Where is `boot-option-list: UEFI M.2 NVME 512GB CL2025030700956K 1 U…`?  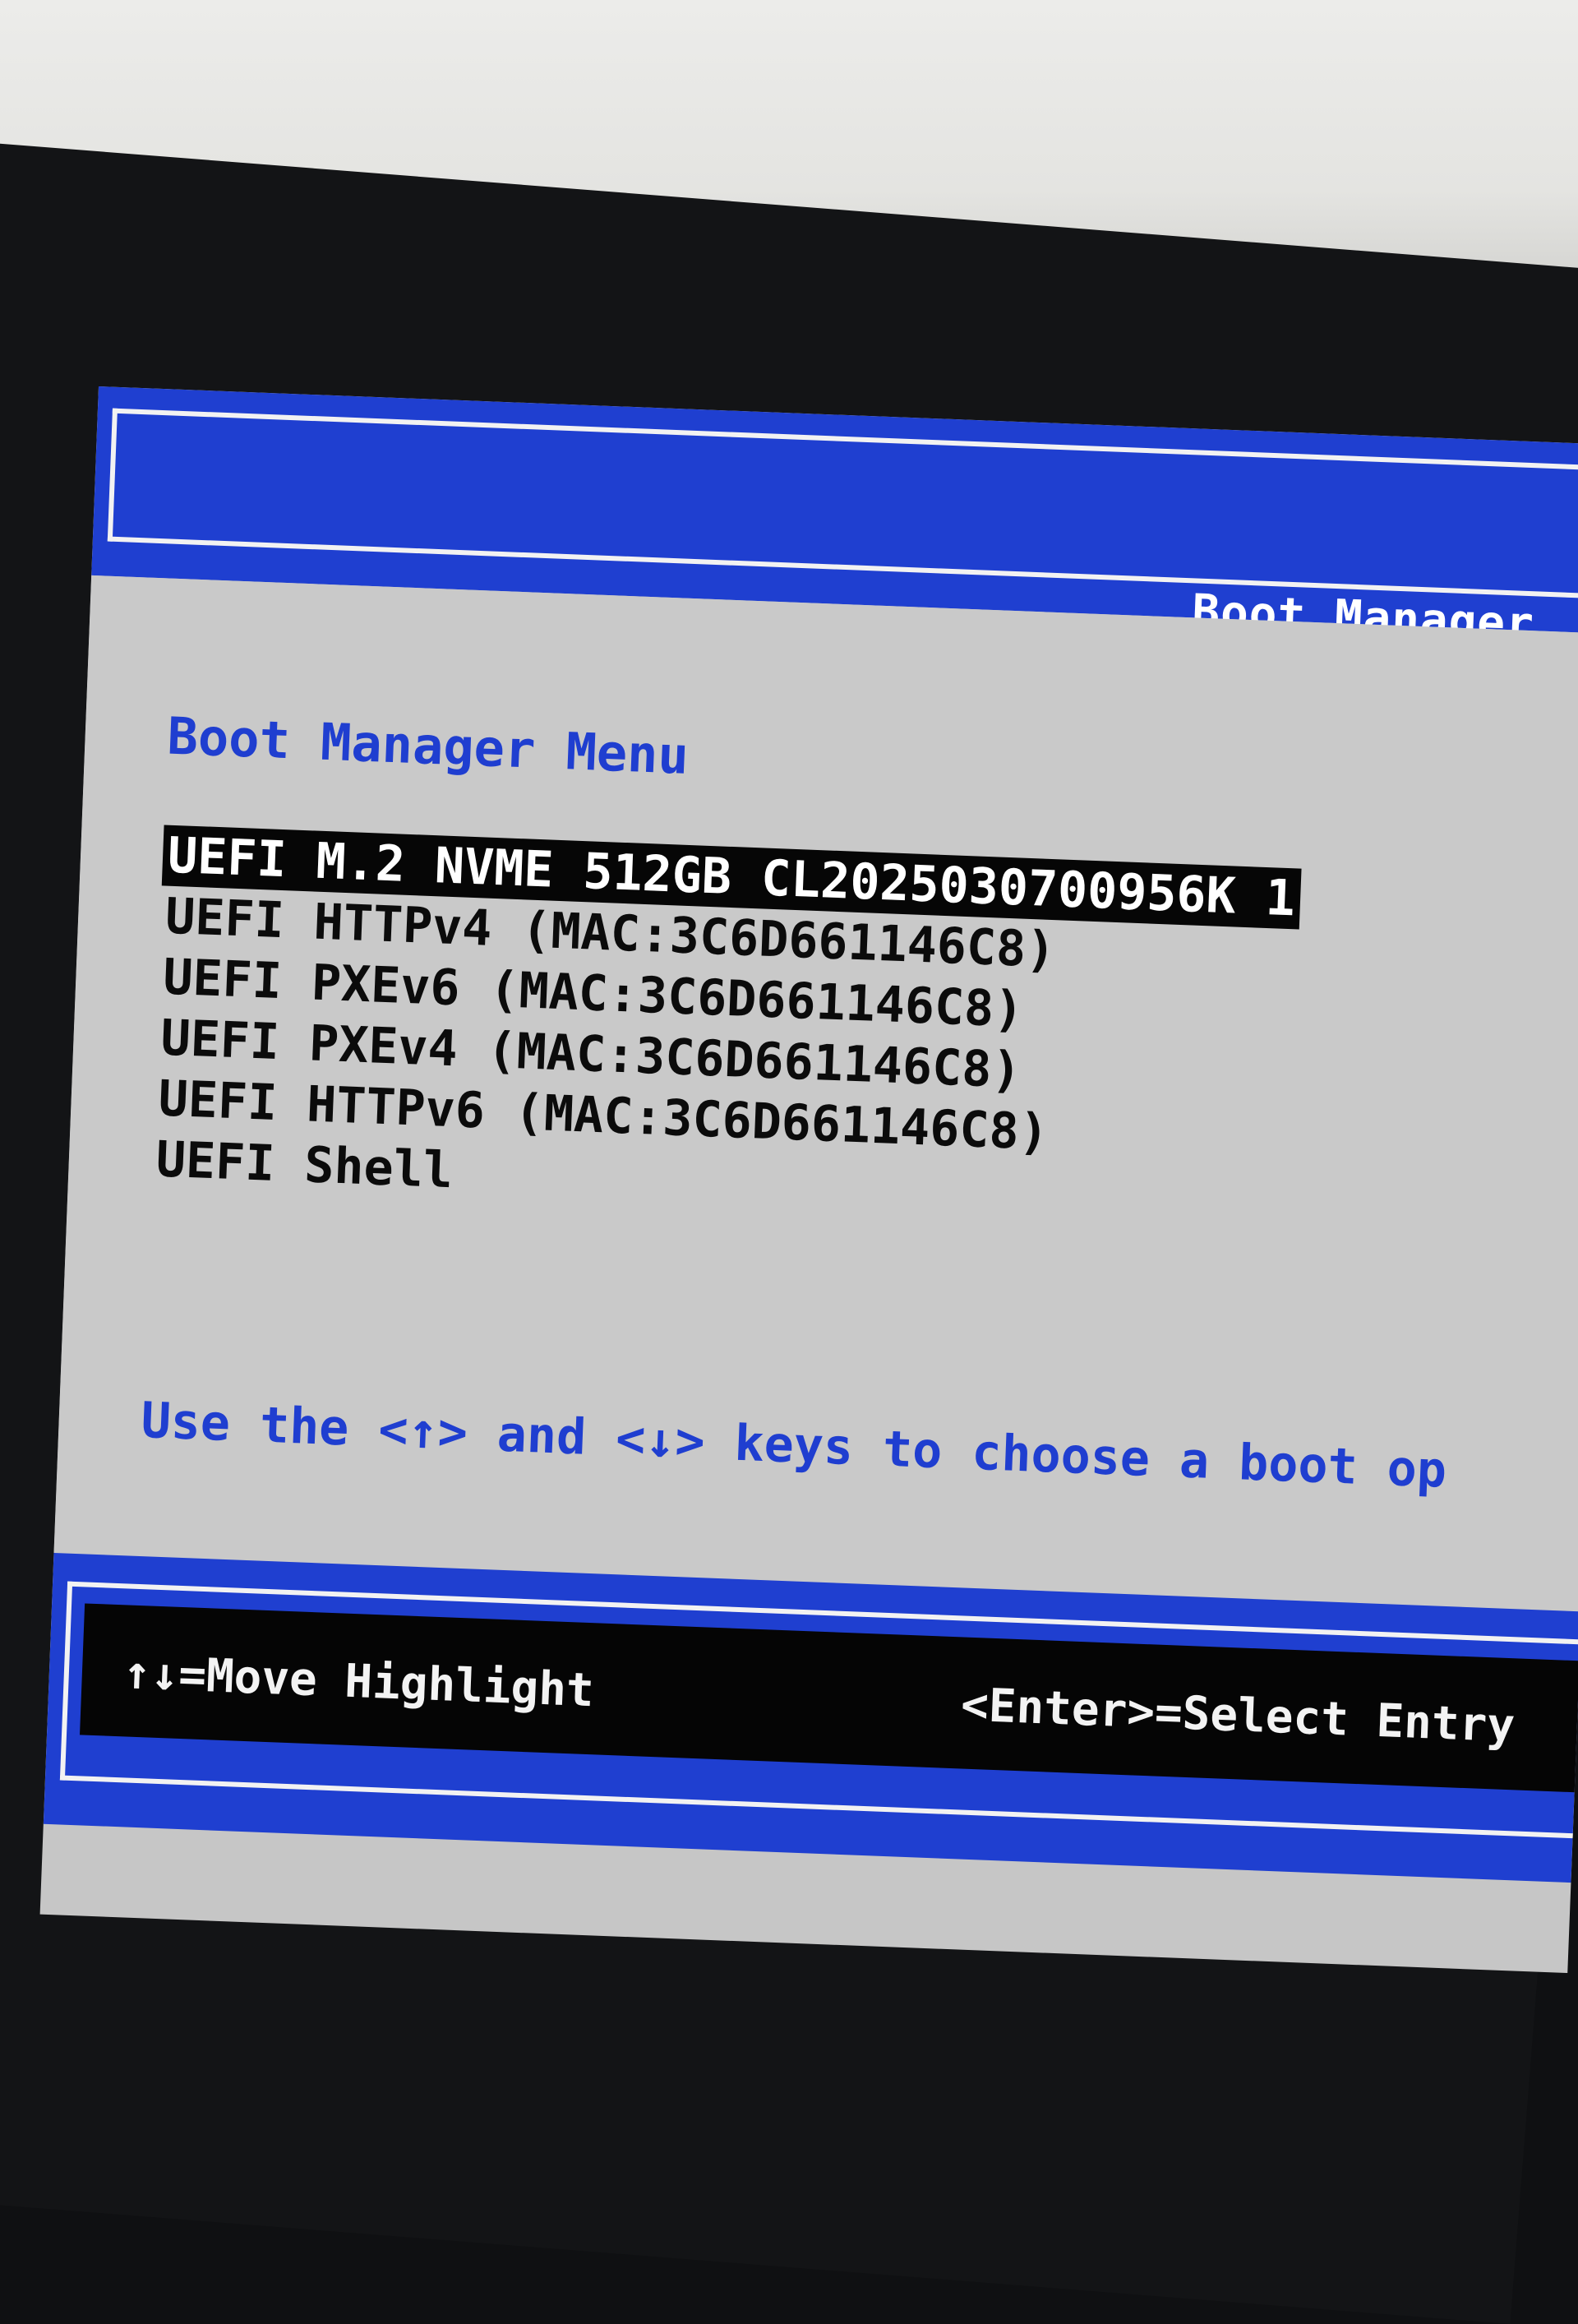
boot-option-list: UEFI M.2 NVME 512GB CL2025030700956K 1 U… is located at coordinates (726, 1029).